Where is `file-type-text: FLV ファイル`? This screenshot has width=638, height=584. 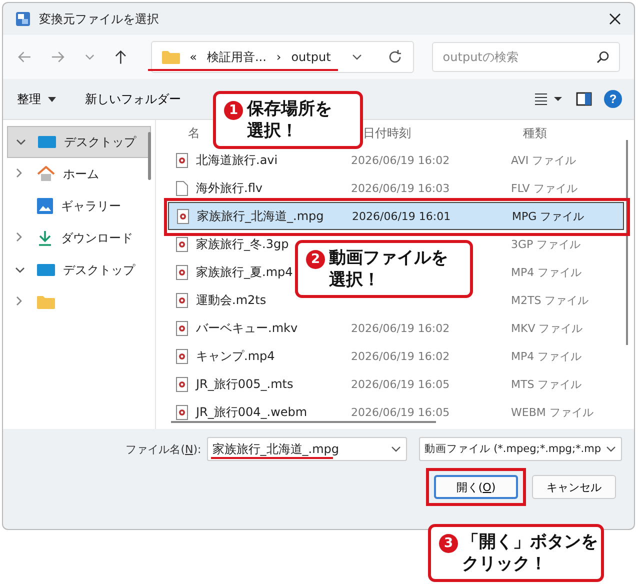
file-type-text: FLV ファイル is located at coordinates (544, 188).